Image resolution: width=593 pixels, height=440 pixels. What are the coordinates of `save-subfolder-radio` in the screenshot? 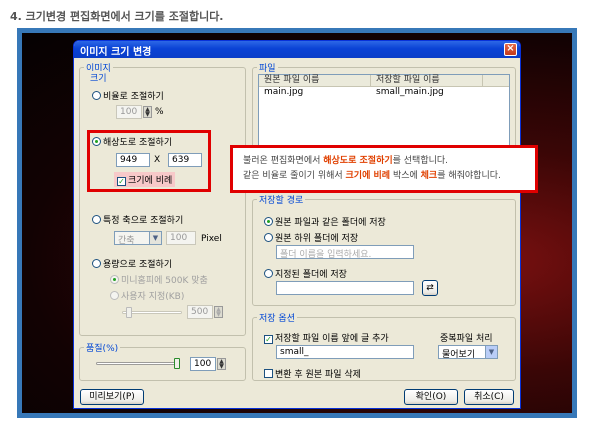 It's located at (268, 237).